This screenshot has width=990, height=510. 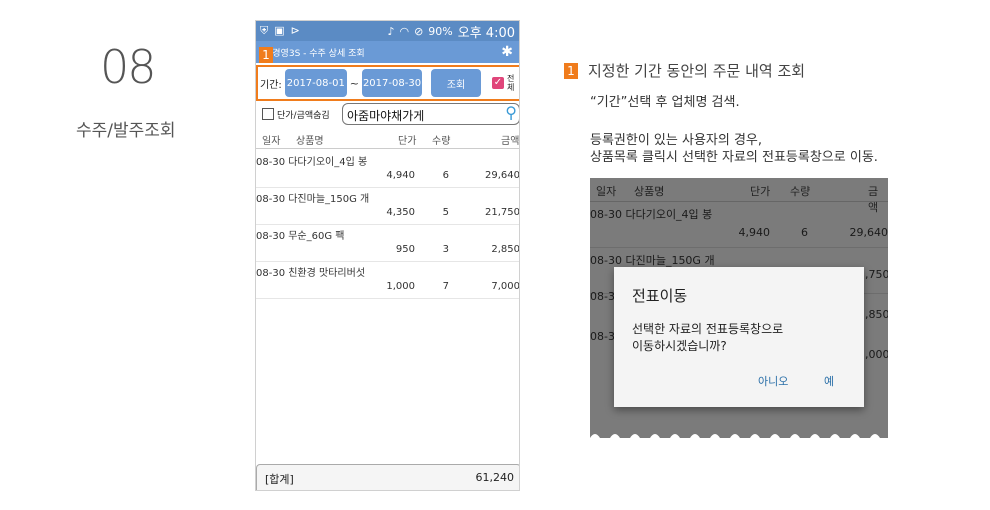 What do you see at coordinates (739, 196) in the screenshot?
I see `shot-table-header: 일자 상품명 단가 수량 금액` at bounding box center [739, 196].